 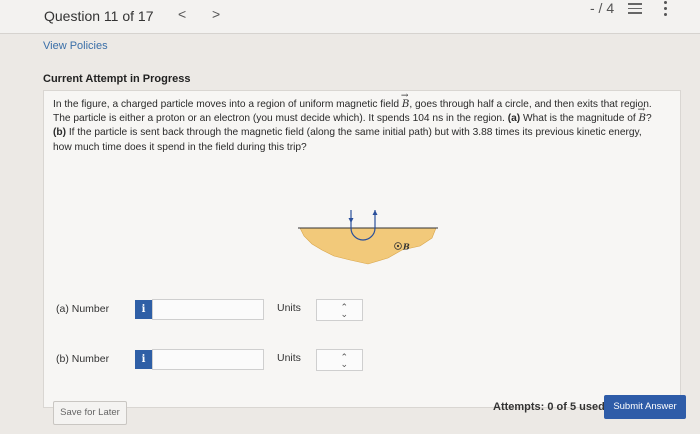 I want to click on previous-question-button: <, so click(x=182, y=14).